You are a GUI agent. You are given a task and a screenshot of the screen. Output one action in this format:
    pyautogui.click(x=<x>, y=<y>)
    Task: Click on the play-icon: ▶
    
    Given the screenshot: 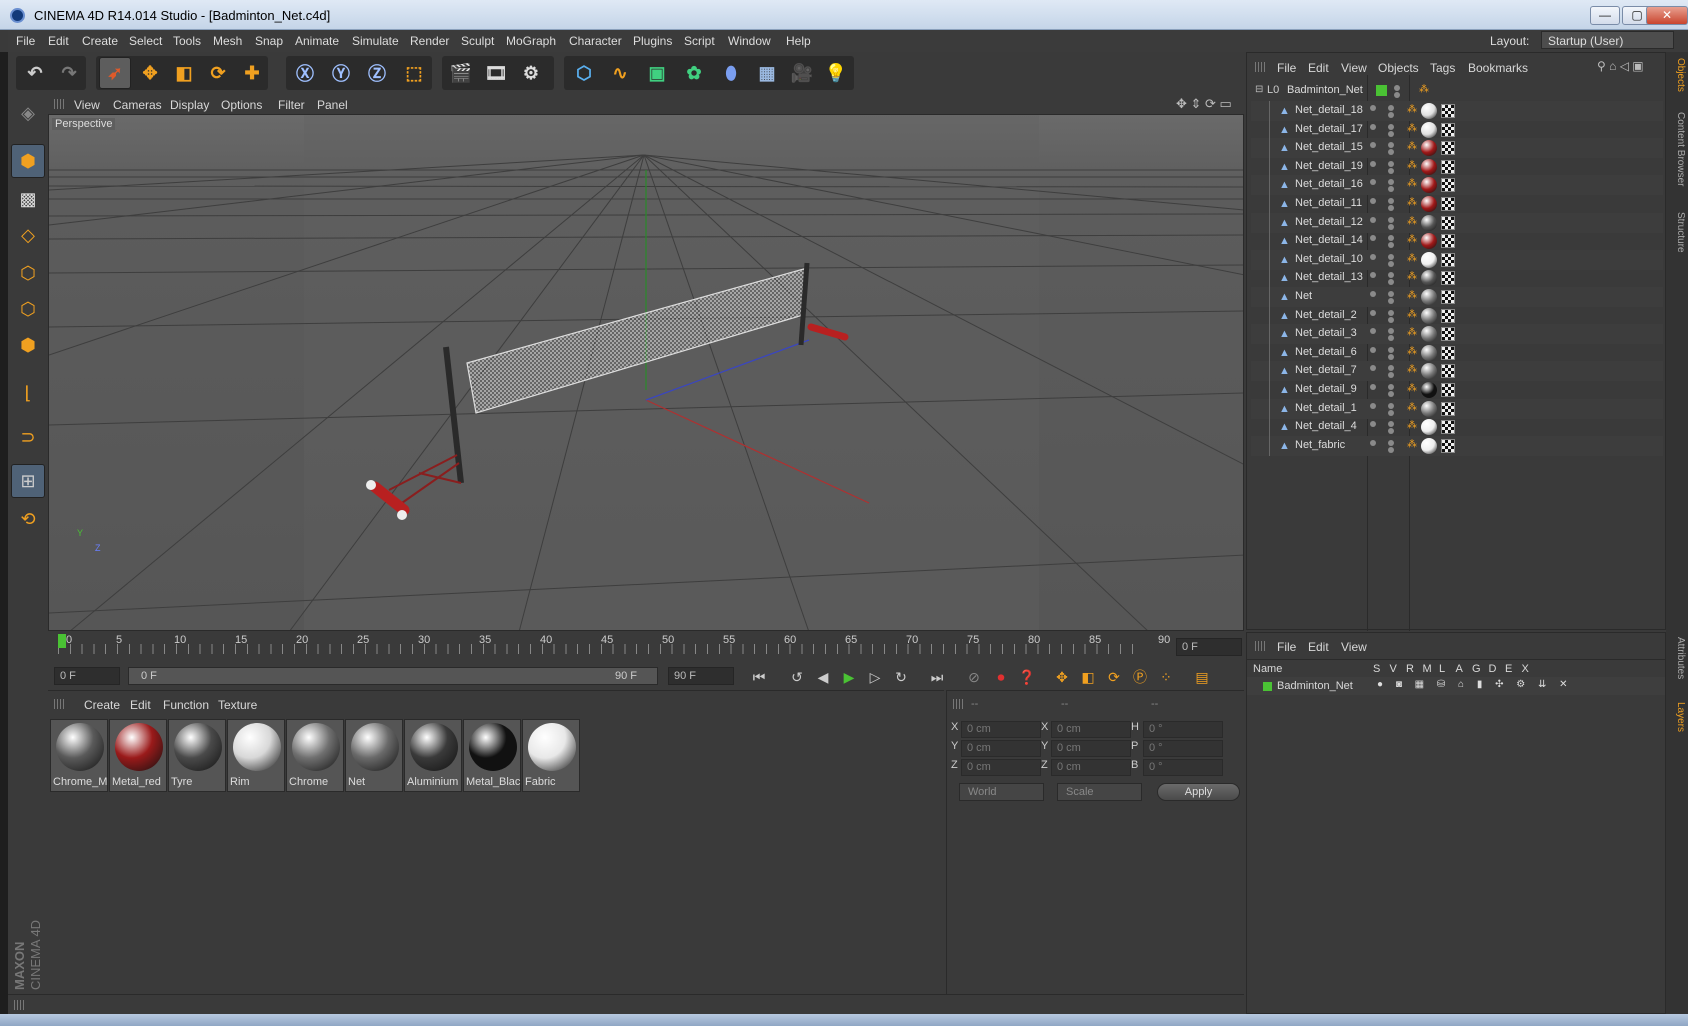 What is the action you would take?
    pyautogui.click(x=849, y=677)
    